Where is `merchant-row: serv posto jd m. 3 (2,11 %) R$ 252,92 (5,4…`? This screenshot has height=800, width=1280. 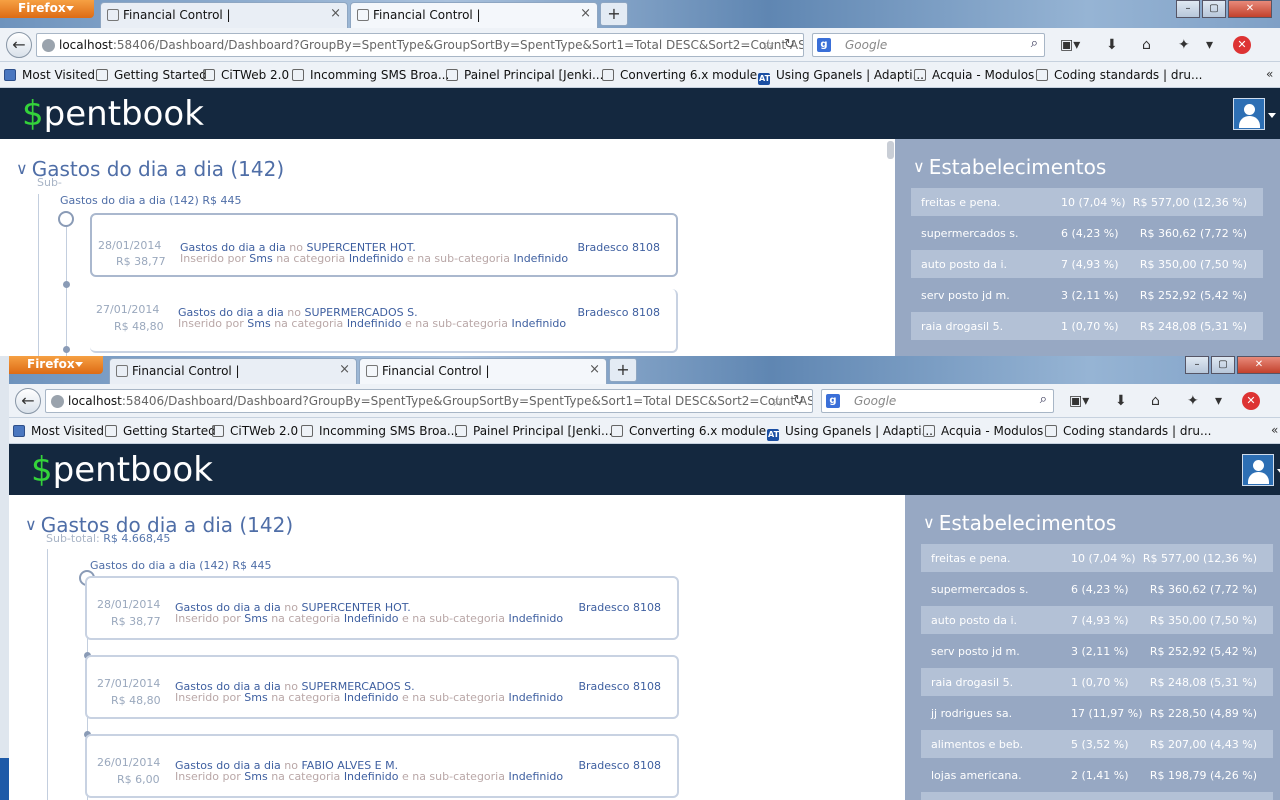
merchant-row: serv posto jd m. 3 (2,11 %) R$ 252,92 (5,4… is located at coordinates (1097, 651).